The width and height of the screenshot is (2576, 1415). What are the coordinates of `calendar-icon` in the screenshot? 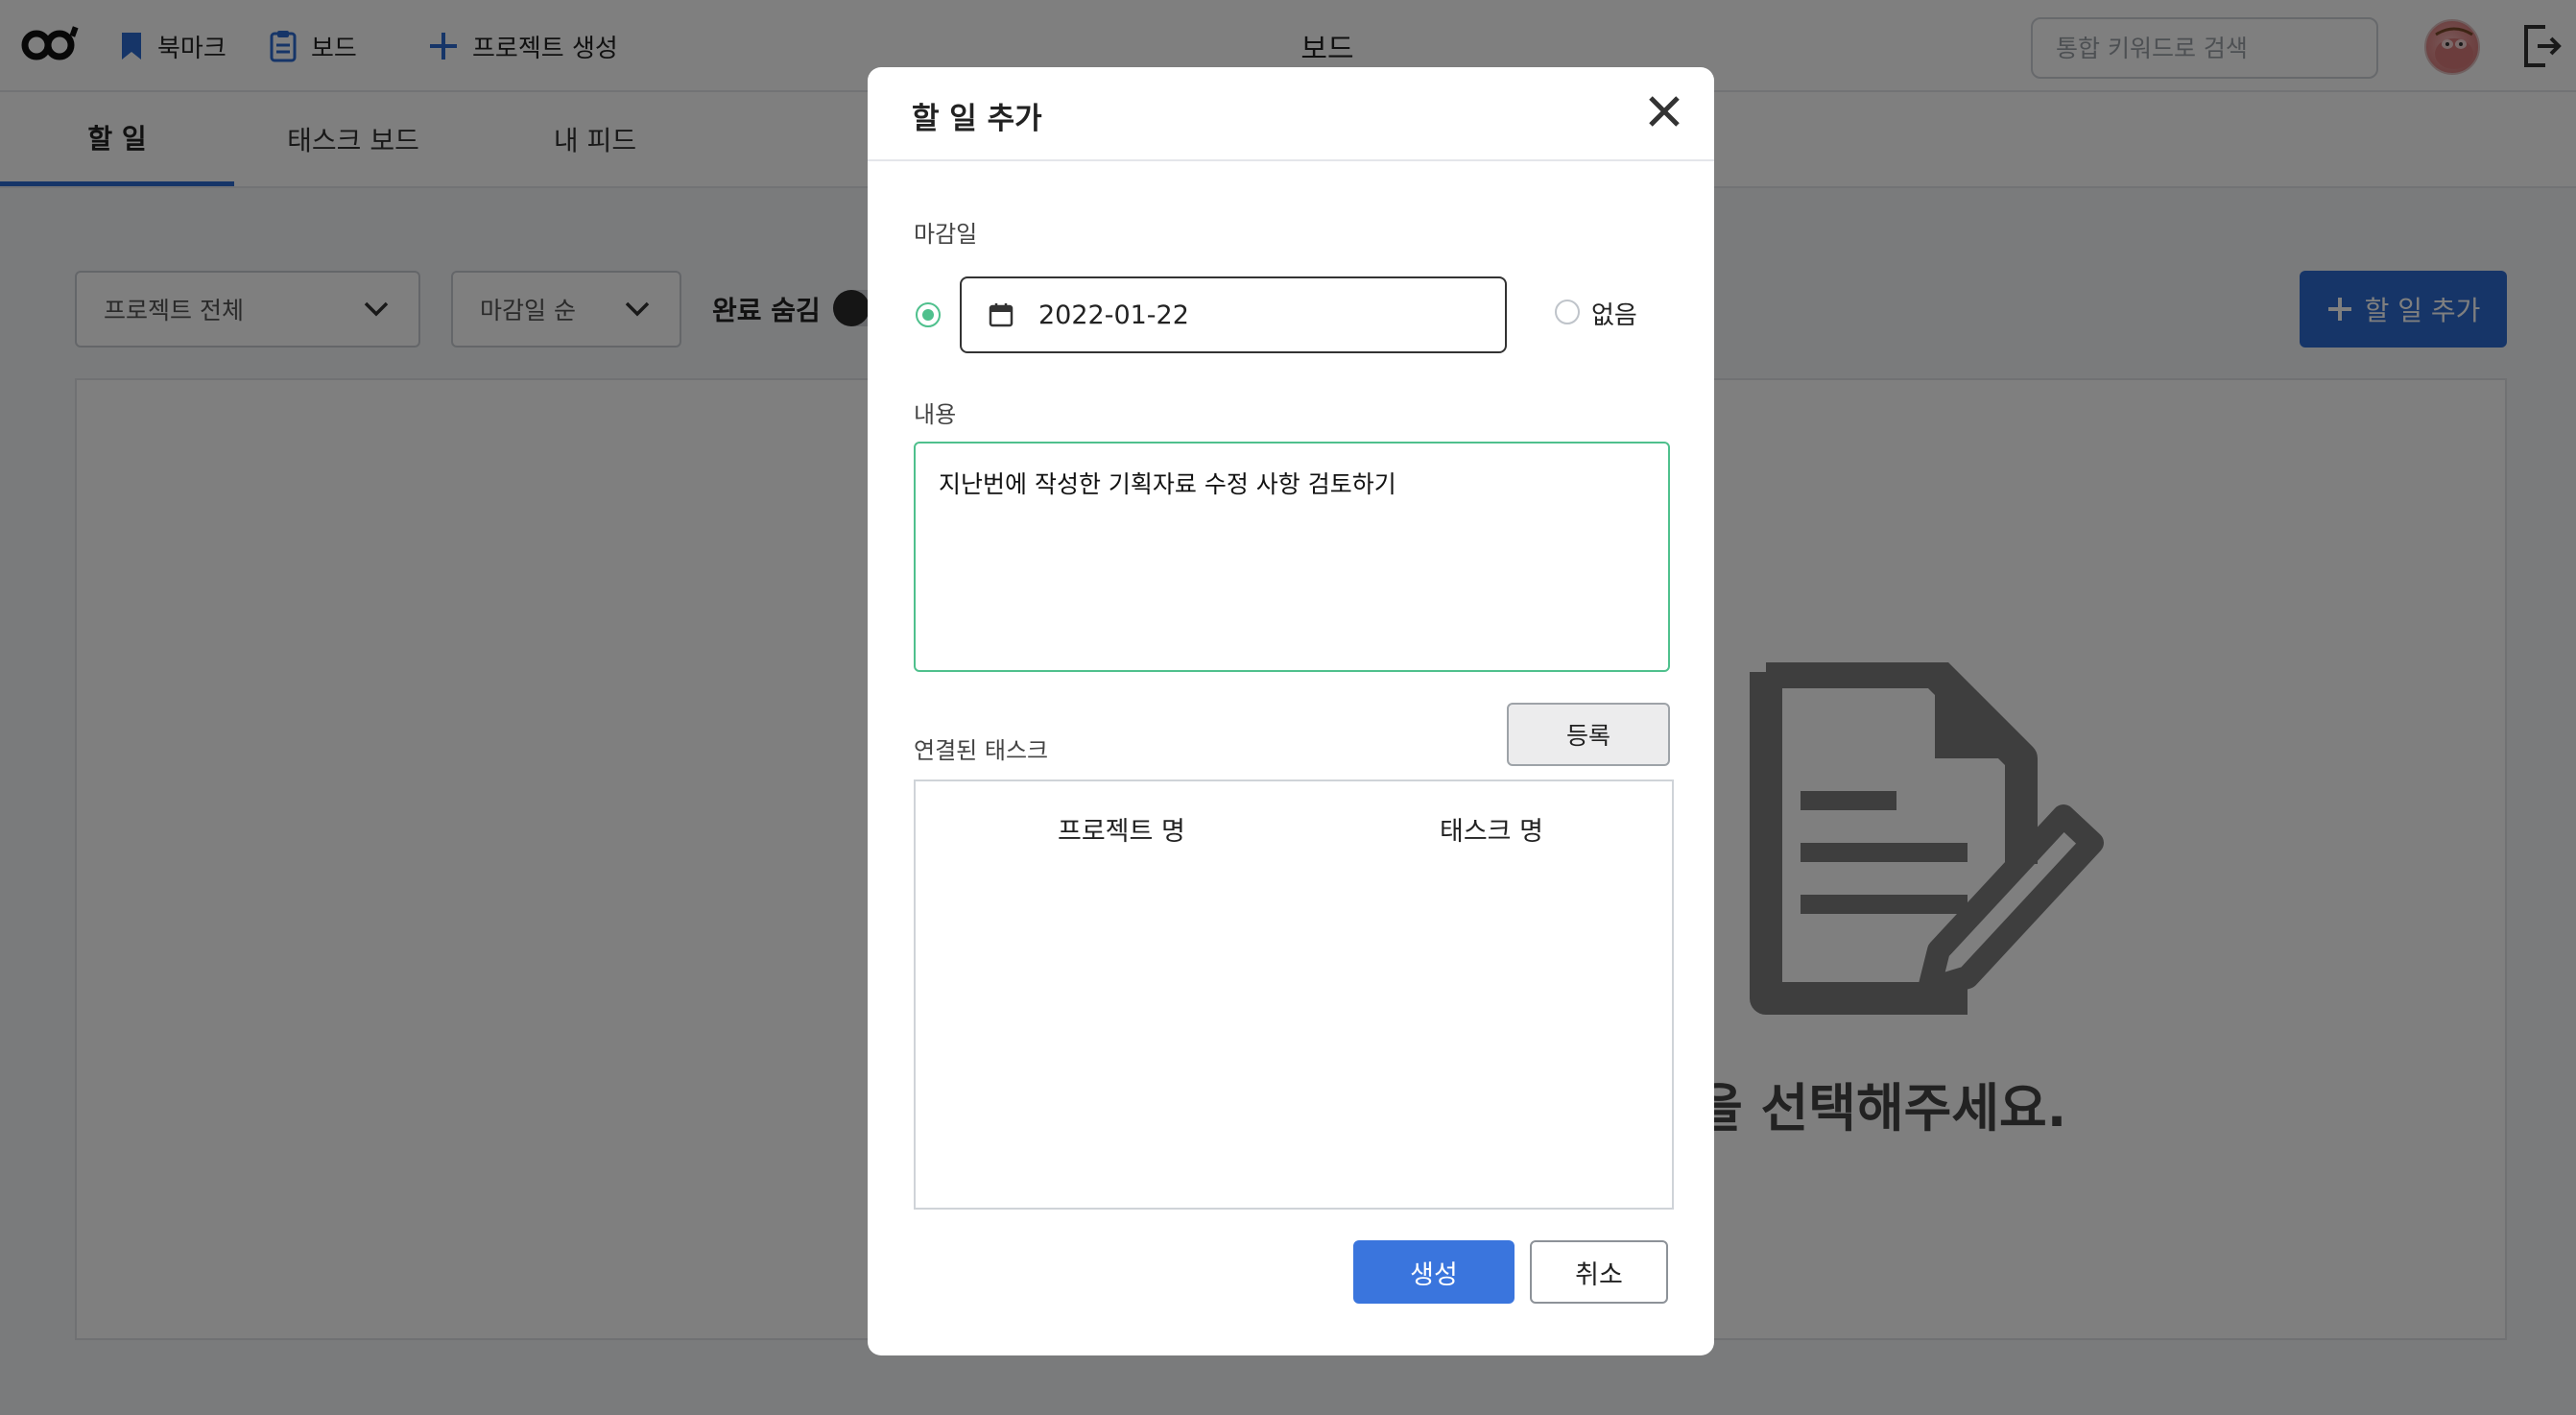 It's located at (1001, 315).